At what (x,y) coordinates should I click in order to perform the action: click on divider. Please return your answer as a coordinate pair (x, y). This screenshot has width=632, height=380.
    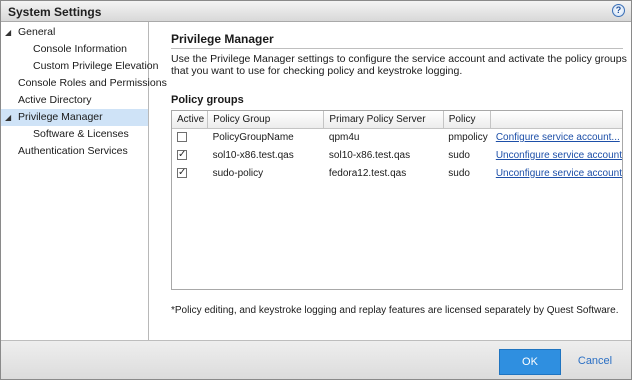
    Looking at the image, I should click on (397, 48).